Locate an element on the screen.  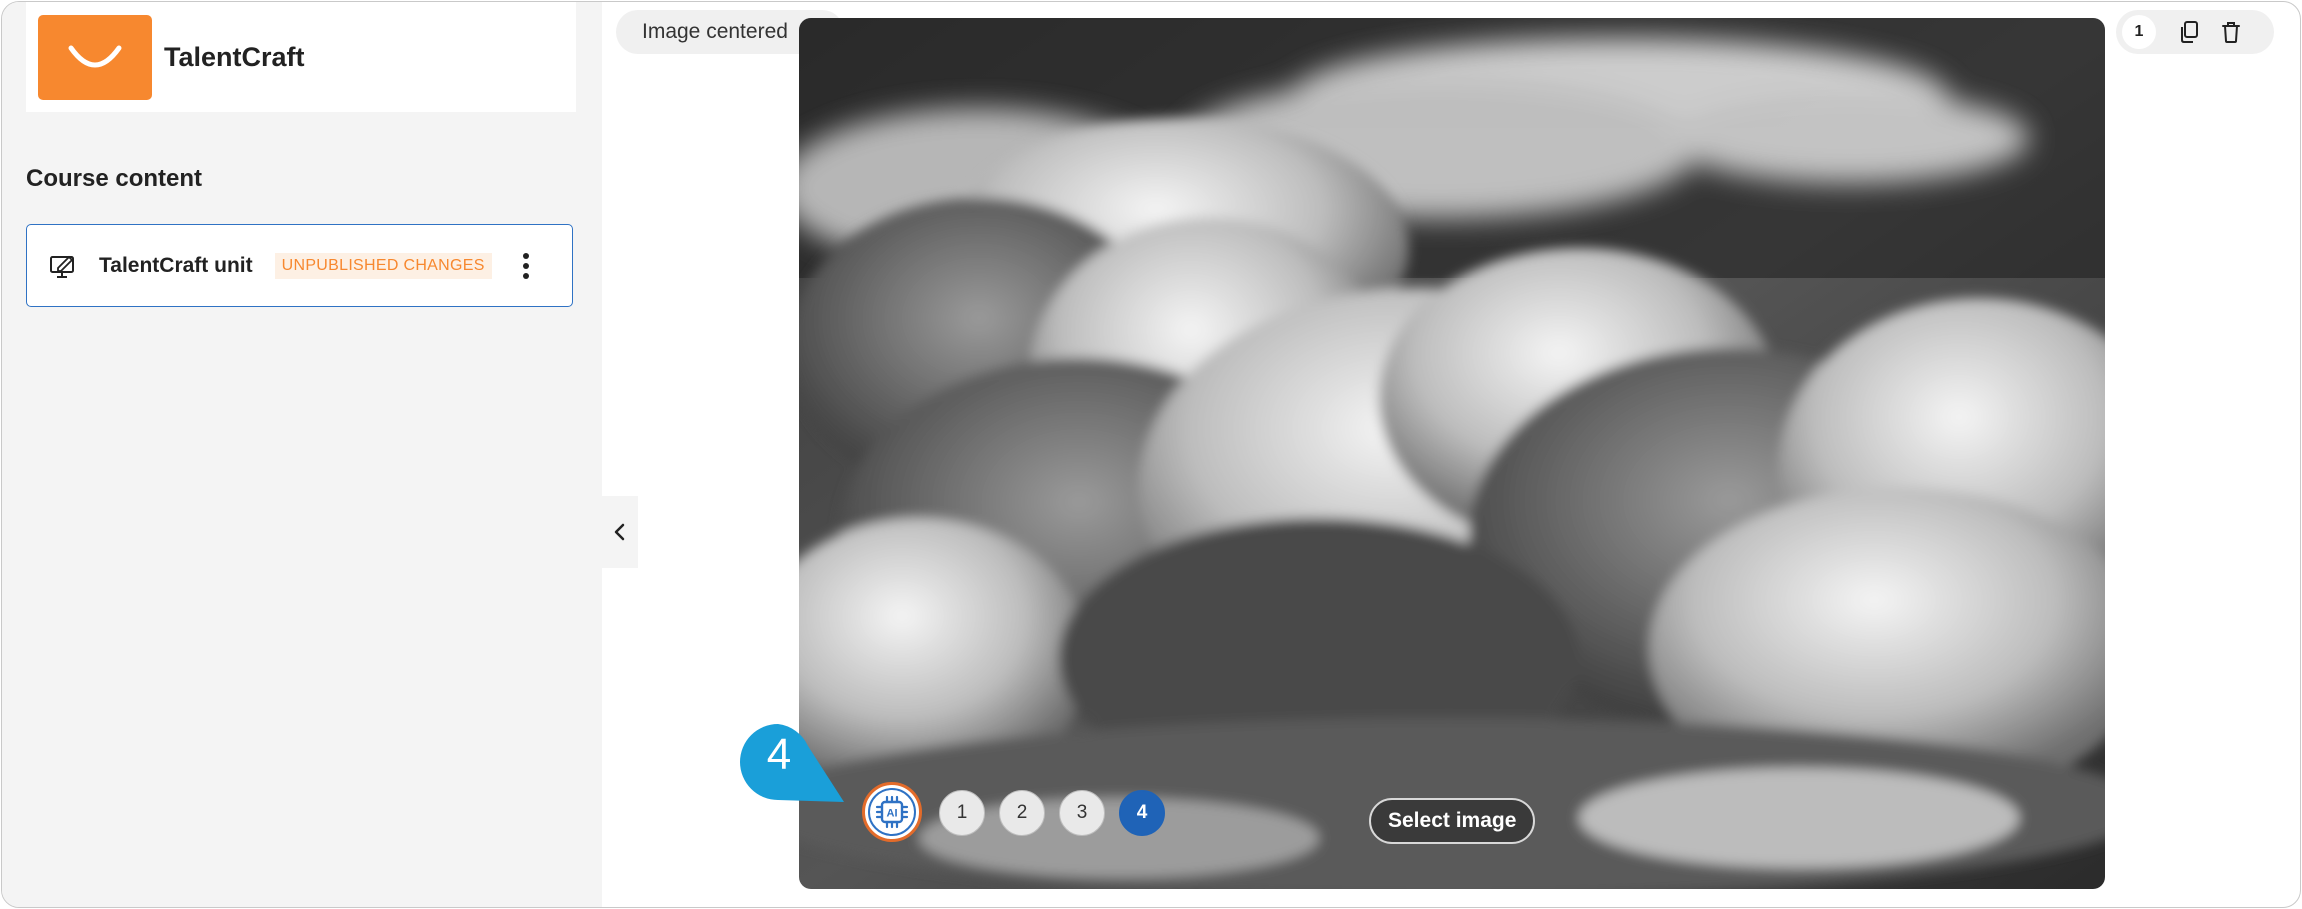
copy-icon is located at coordinates (2189, 32).